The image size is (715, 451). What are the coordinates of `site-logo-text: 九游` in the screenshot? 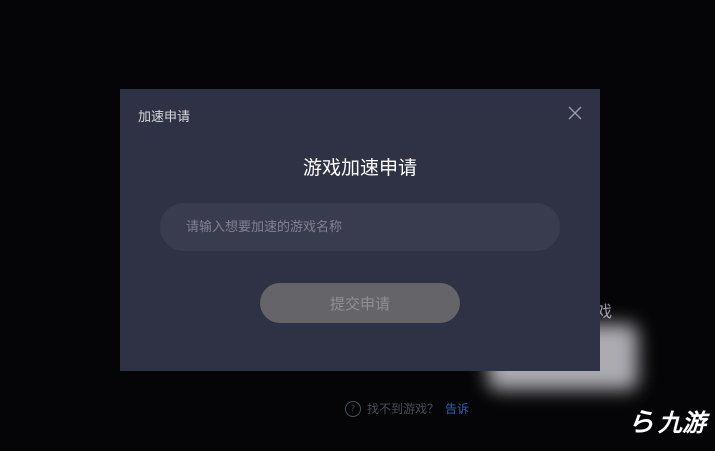 It's located at (682, 423).